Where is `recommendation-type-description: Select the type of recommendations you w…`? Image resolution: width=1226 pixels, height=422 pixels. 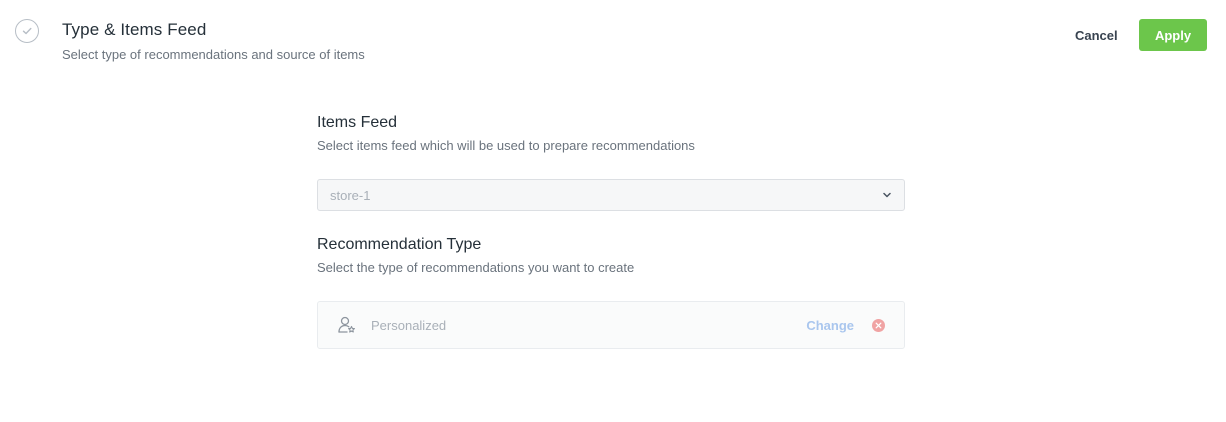 recommendation-type-description: Select the type of recommendations you w… is located at coordinates (476, 267).